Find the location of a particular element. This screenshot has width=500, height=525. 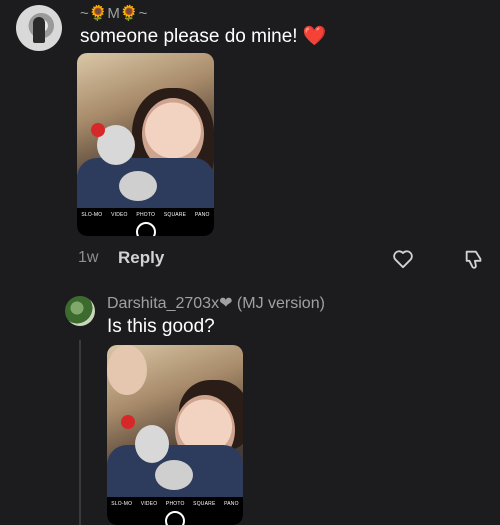

photo-background-face is located at coordinates (127, 370).